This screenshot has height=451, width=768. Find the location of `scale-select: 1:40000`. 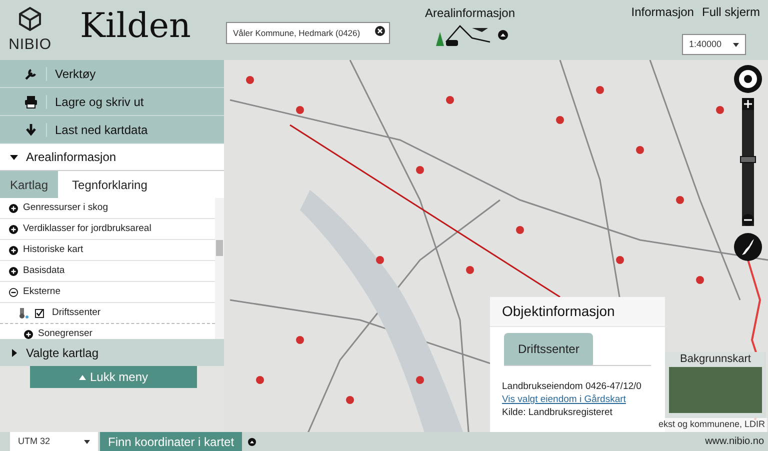

scale-select: 1:40000 is located at coordinates (714, 44).